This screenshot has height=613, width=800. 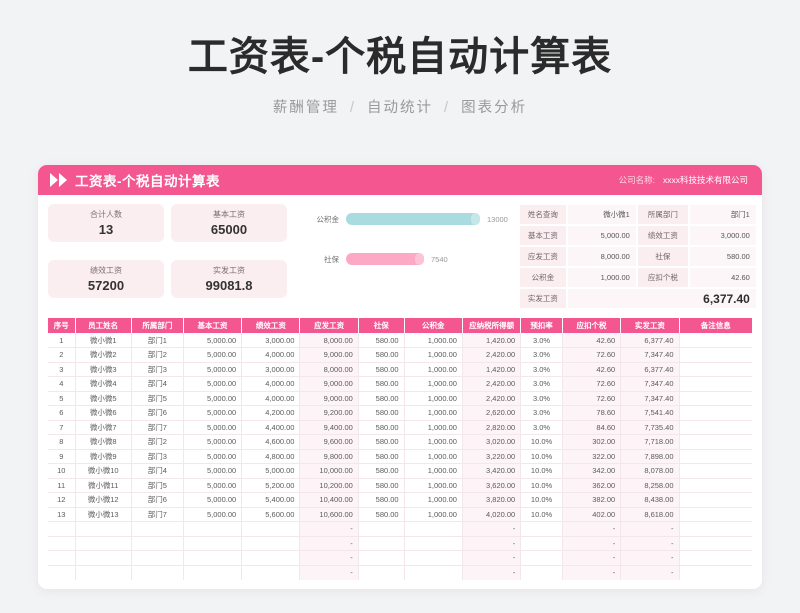 What do you see at coordinates (157, 325) in the screenshot?
I see `table-column-header: 所属部门` at bounding box center [157, 325].